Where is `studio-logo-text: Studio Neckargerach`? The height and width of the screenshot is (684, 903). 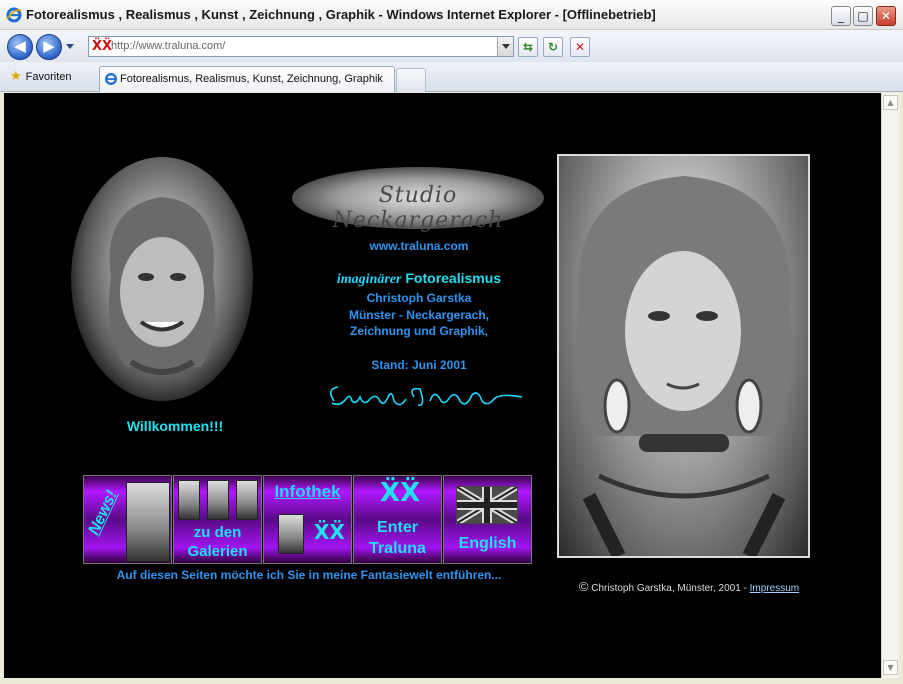
studio-logo-text: Studio Neckargerach is located at coordinates (418, 208).